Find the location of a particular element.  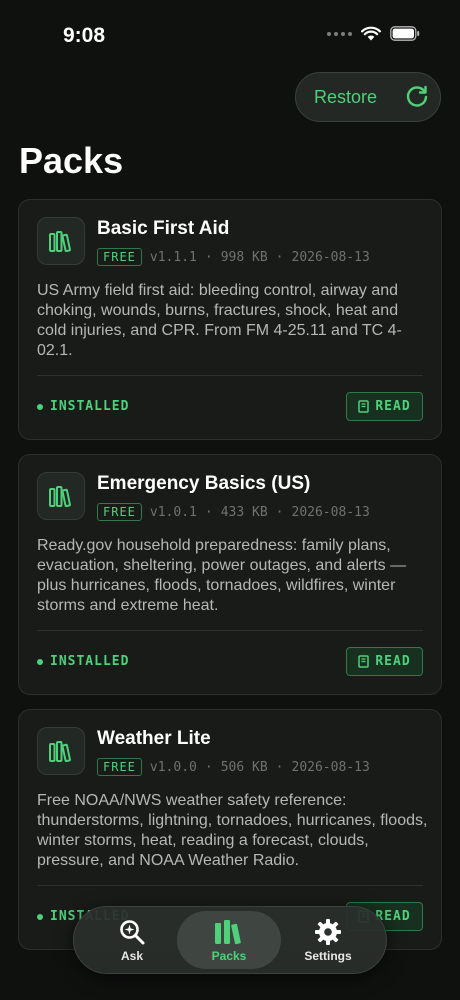

tab-ask: Ask is located at coordinates (132, 940).